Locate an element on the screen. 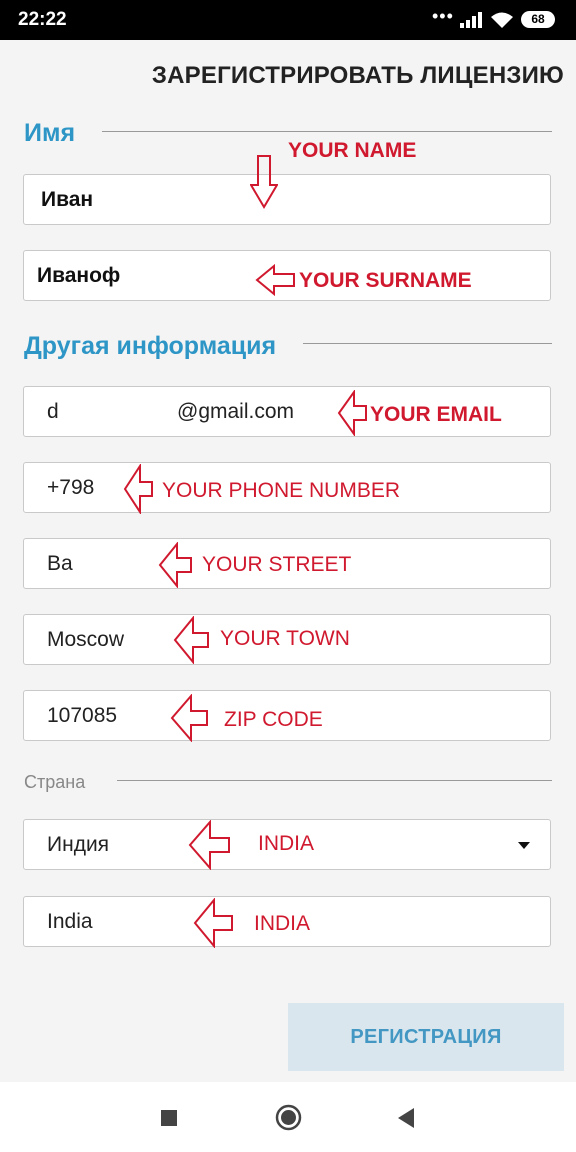 The image size is (576, 1152). annotation-country-select: INDIA is located at coordinates (286, 843).